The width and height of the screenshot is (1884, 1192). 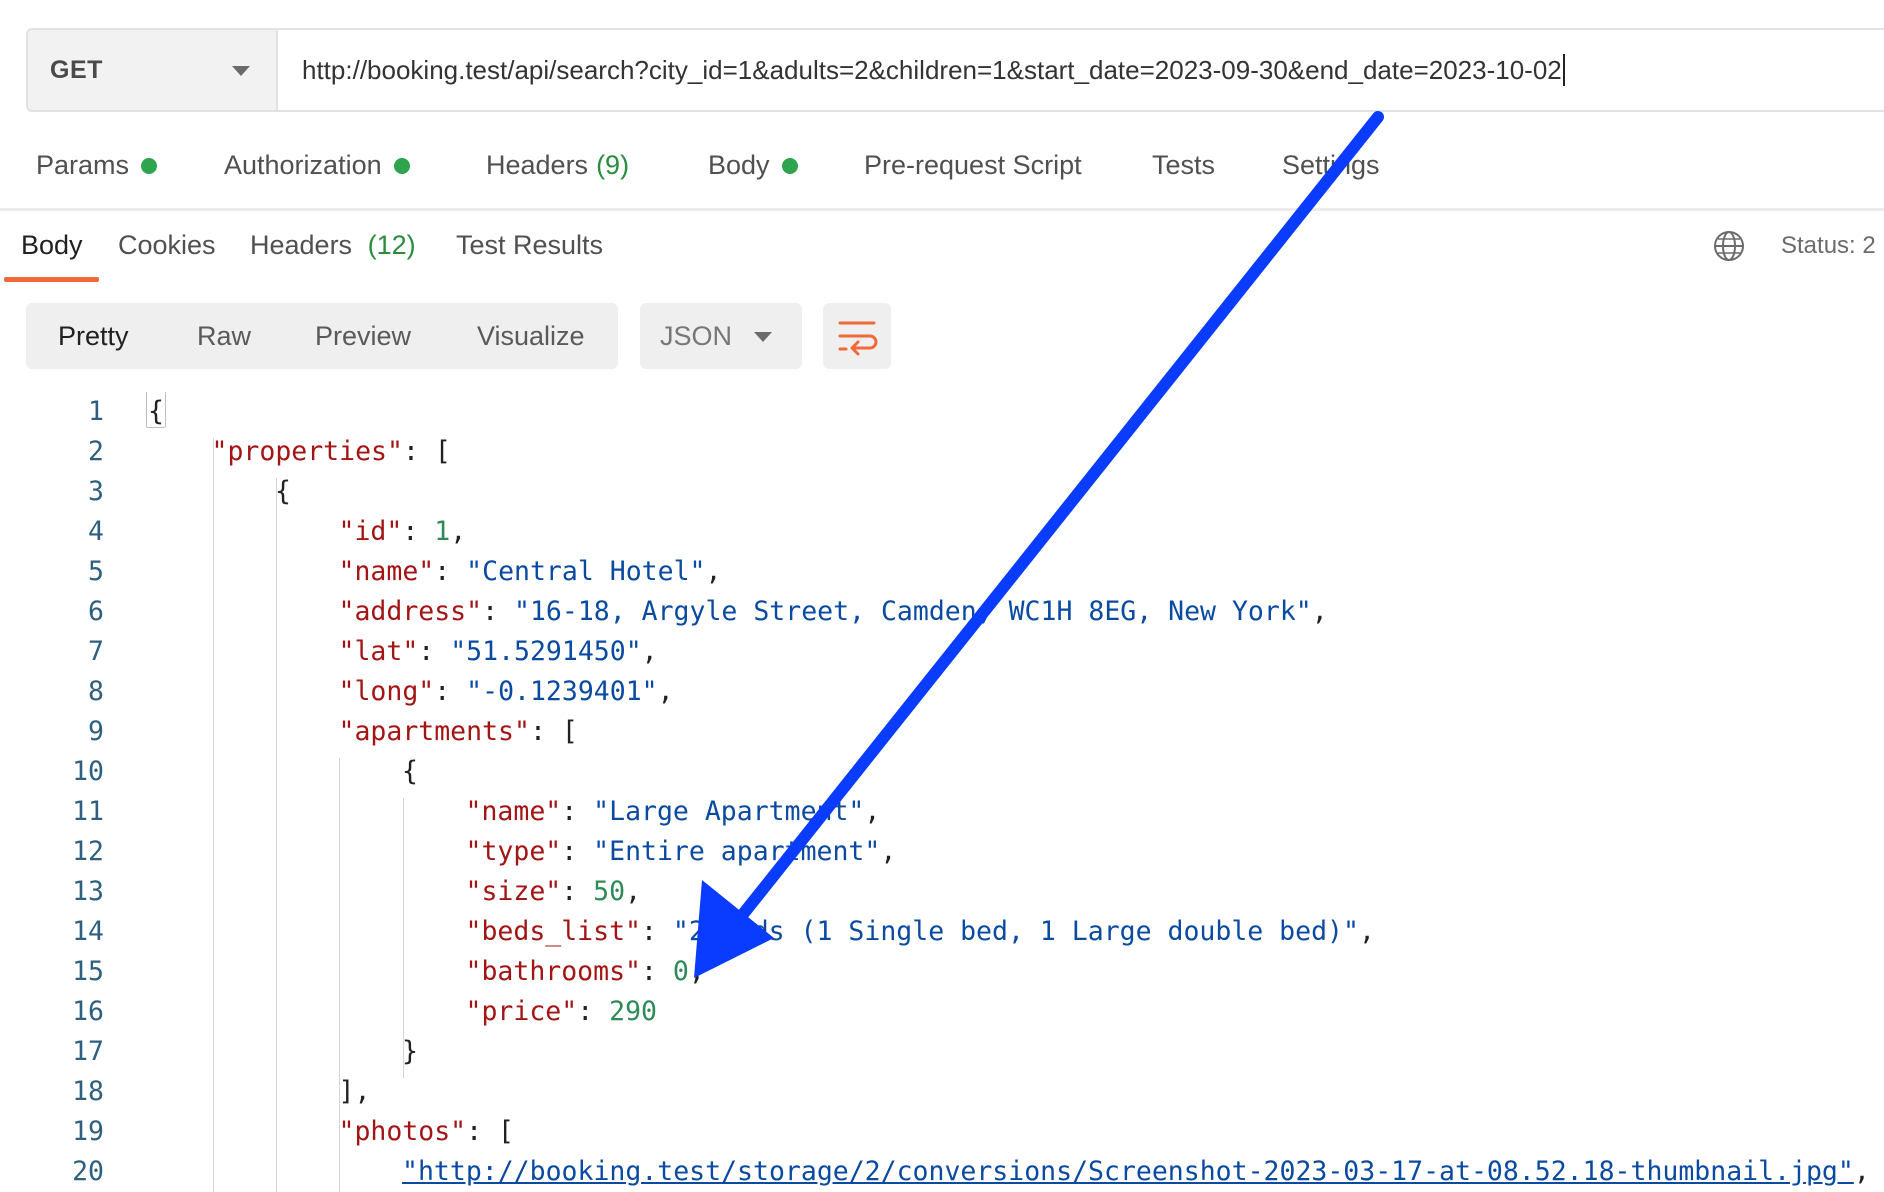 I want to click on tab-label: Pre-request Script, so click(x=973, y=165).